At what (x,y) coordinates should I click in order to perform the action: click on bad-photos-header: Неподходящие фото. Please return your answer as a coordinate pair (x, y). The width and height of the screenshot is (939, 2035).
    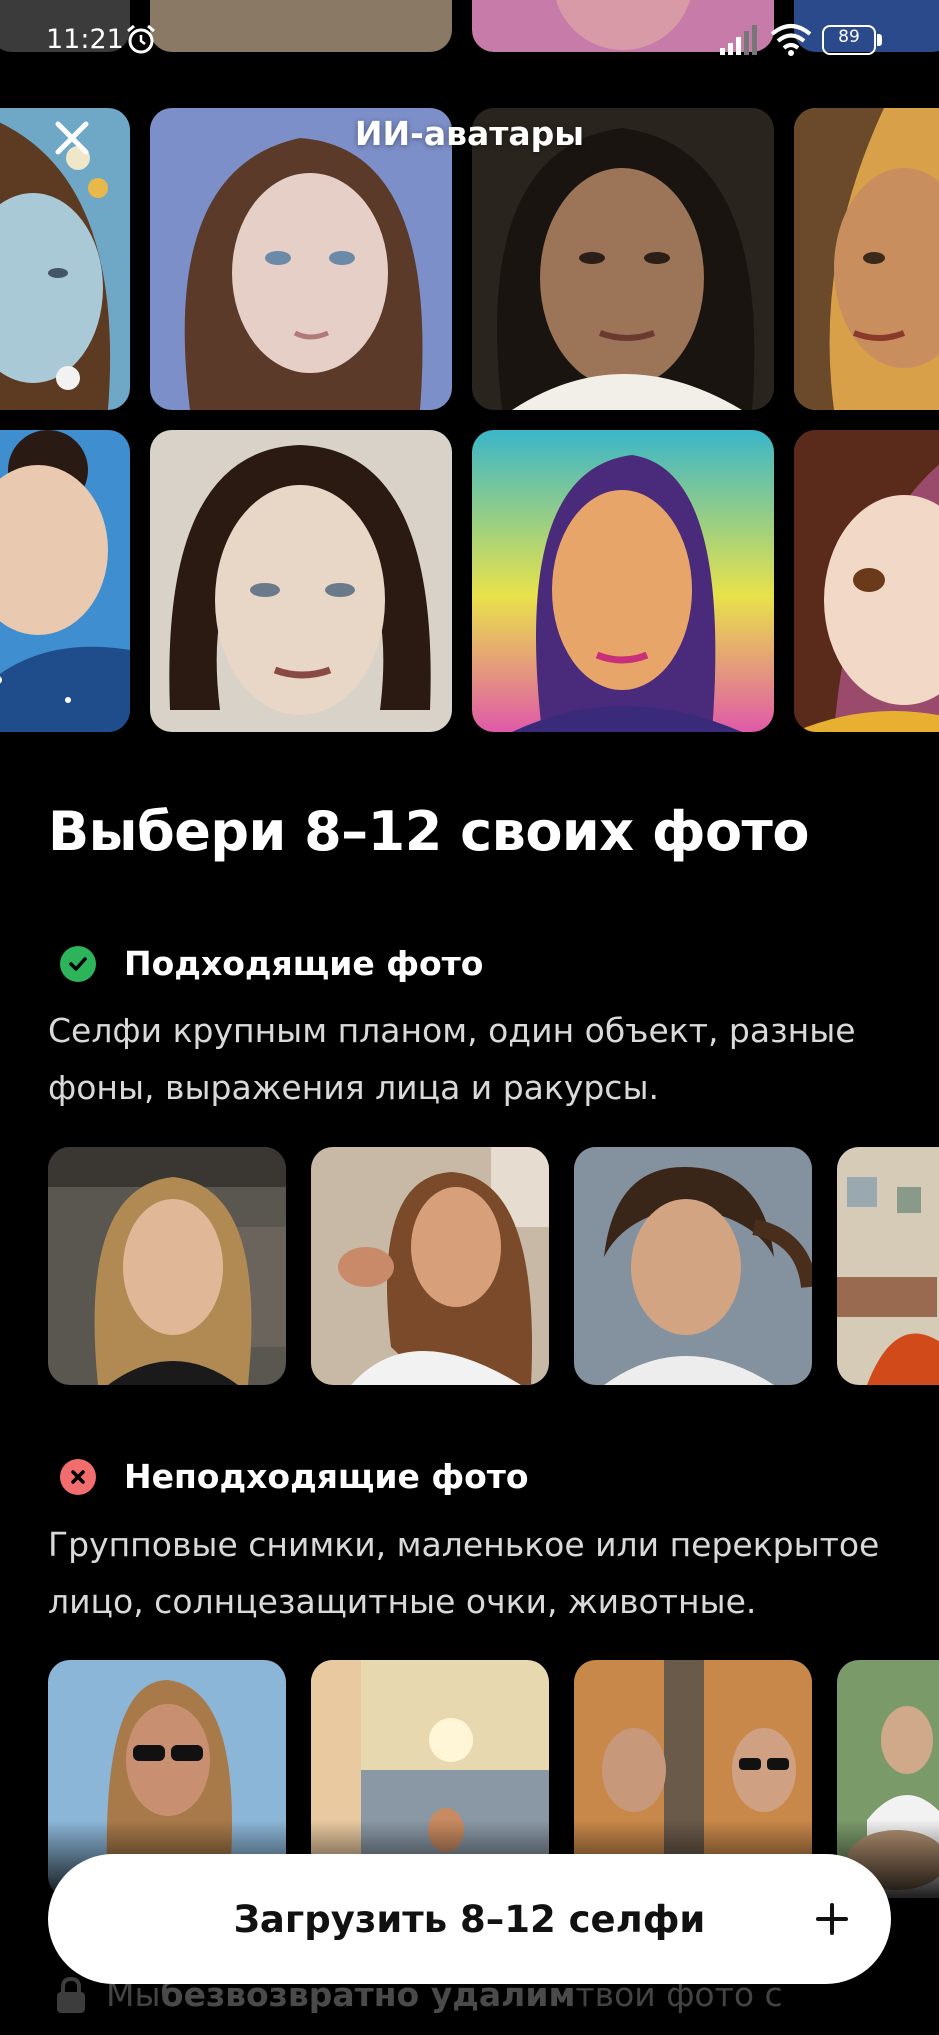
    Looking at the image, I should click on (294, 1476).